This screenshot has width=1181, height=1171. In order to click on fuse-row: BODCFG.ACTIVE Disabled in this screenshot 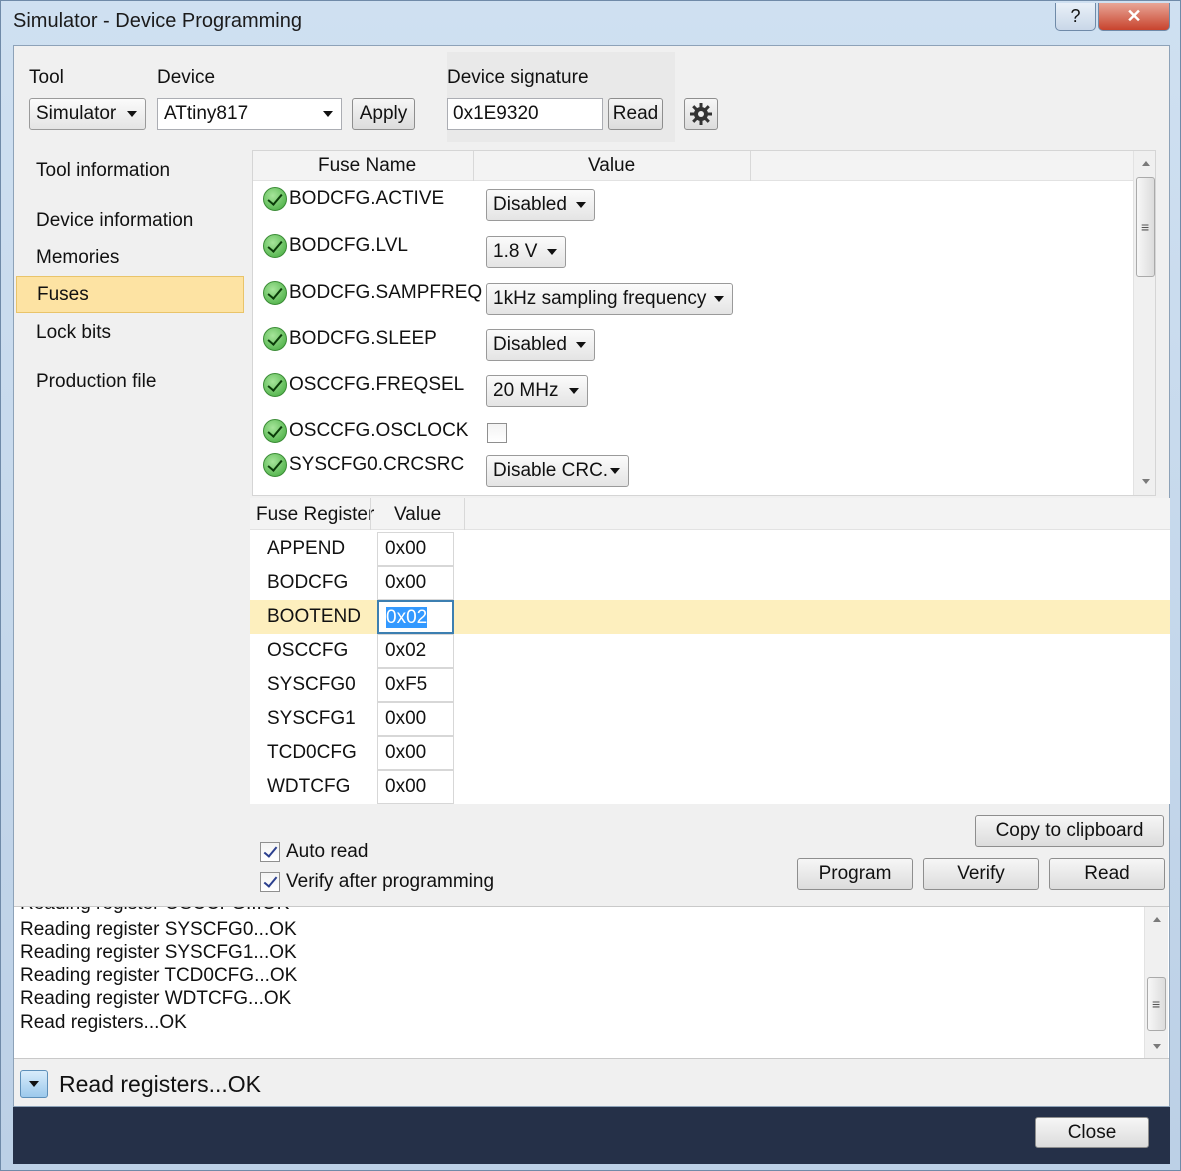, I will do `click(704, 201)`.